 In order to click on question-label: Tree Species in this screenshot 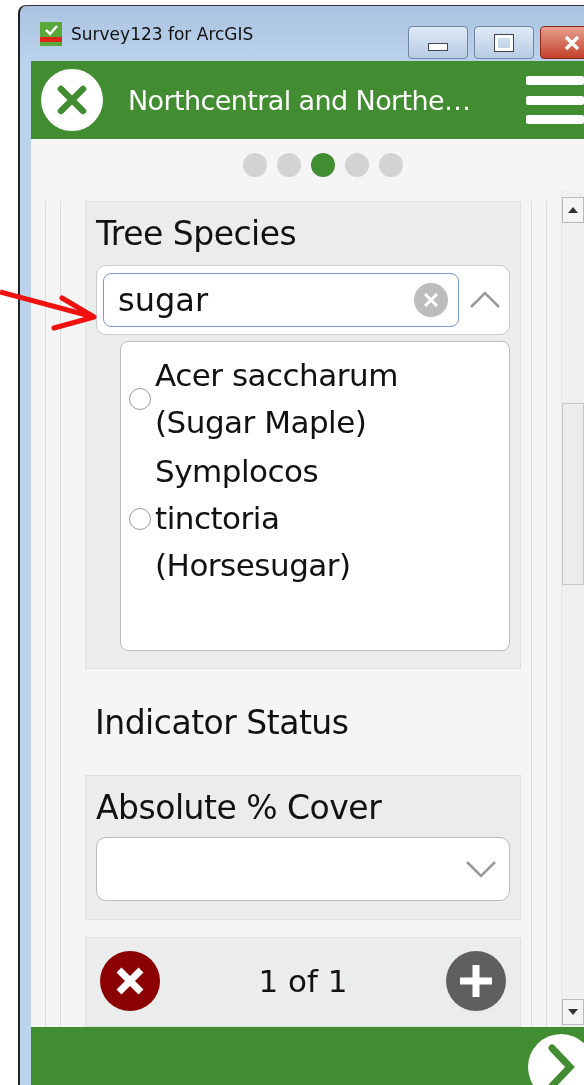, I will do `click(197, 233)`.